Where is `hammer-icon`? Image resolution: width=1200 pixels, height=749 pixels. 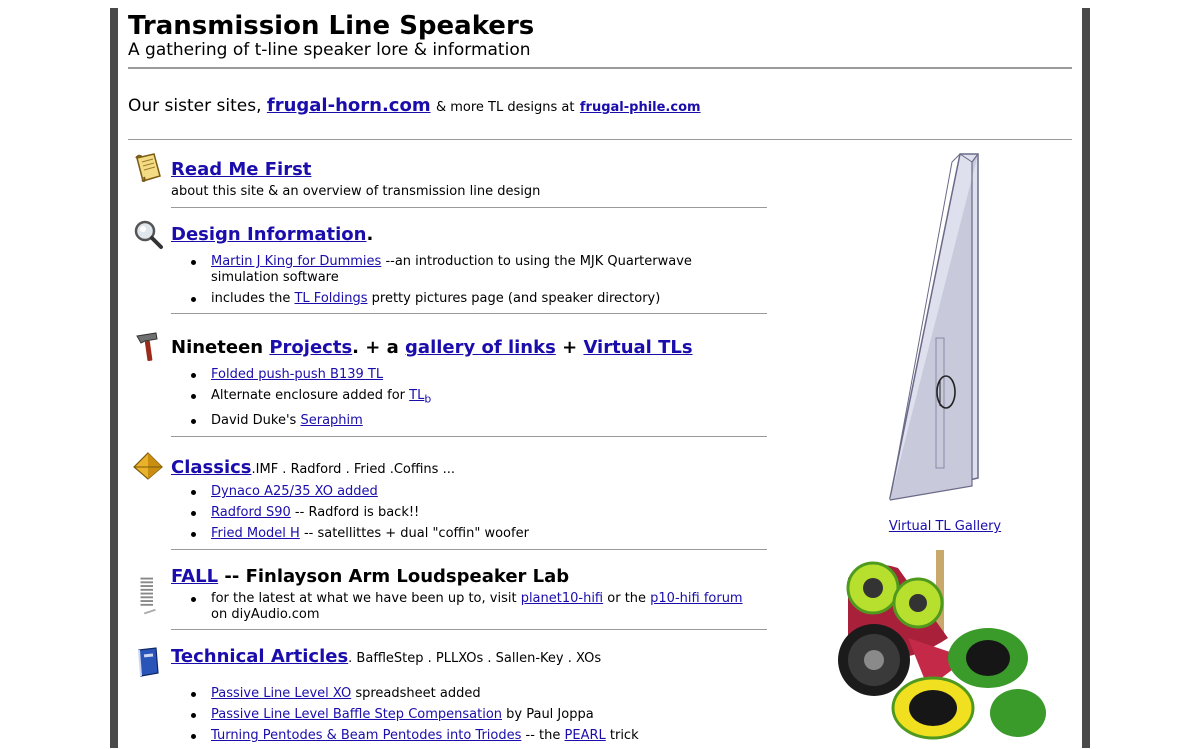
hammer-icon is located at coordinates (147, 347).